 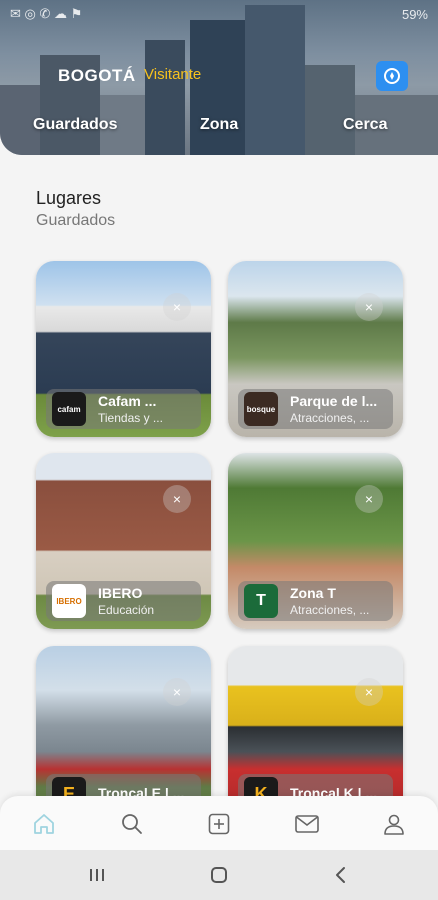 What do you see at coordinates (76, 220) in the screenshot?
I see `section-subtitle: Guardados` at bounding box center [76, 220].